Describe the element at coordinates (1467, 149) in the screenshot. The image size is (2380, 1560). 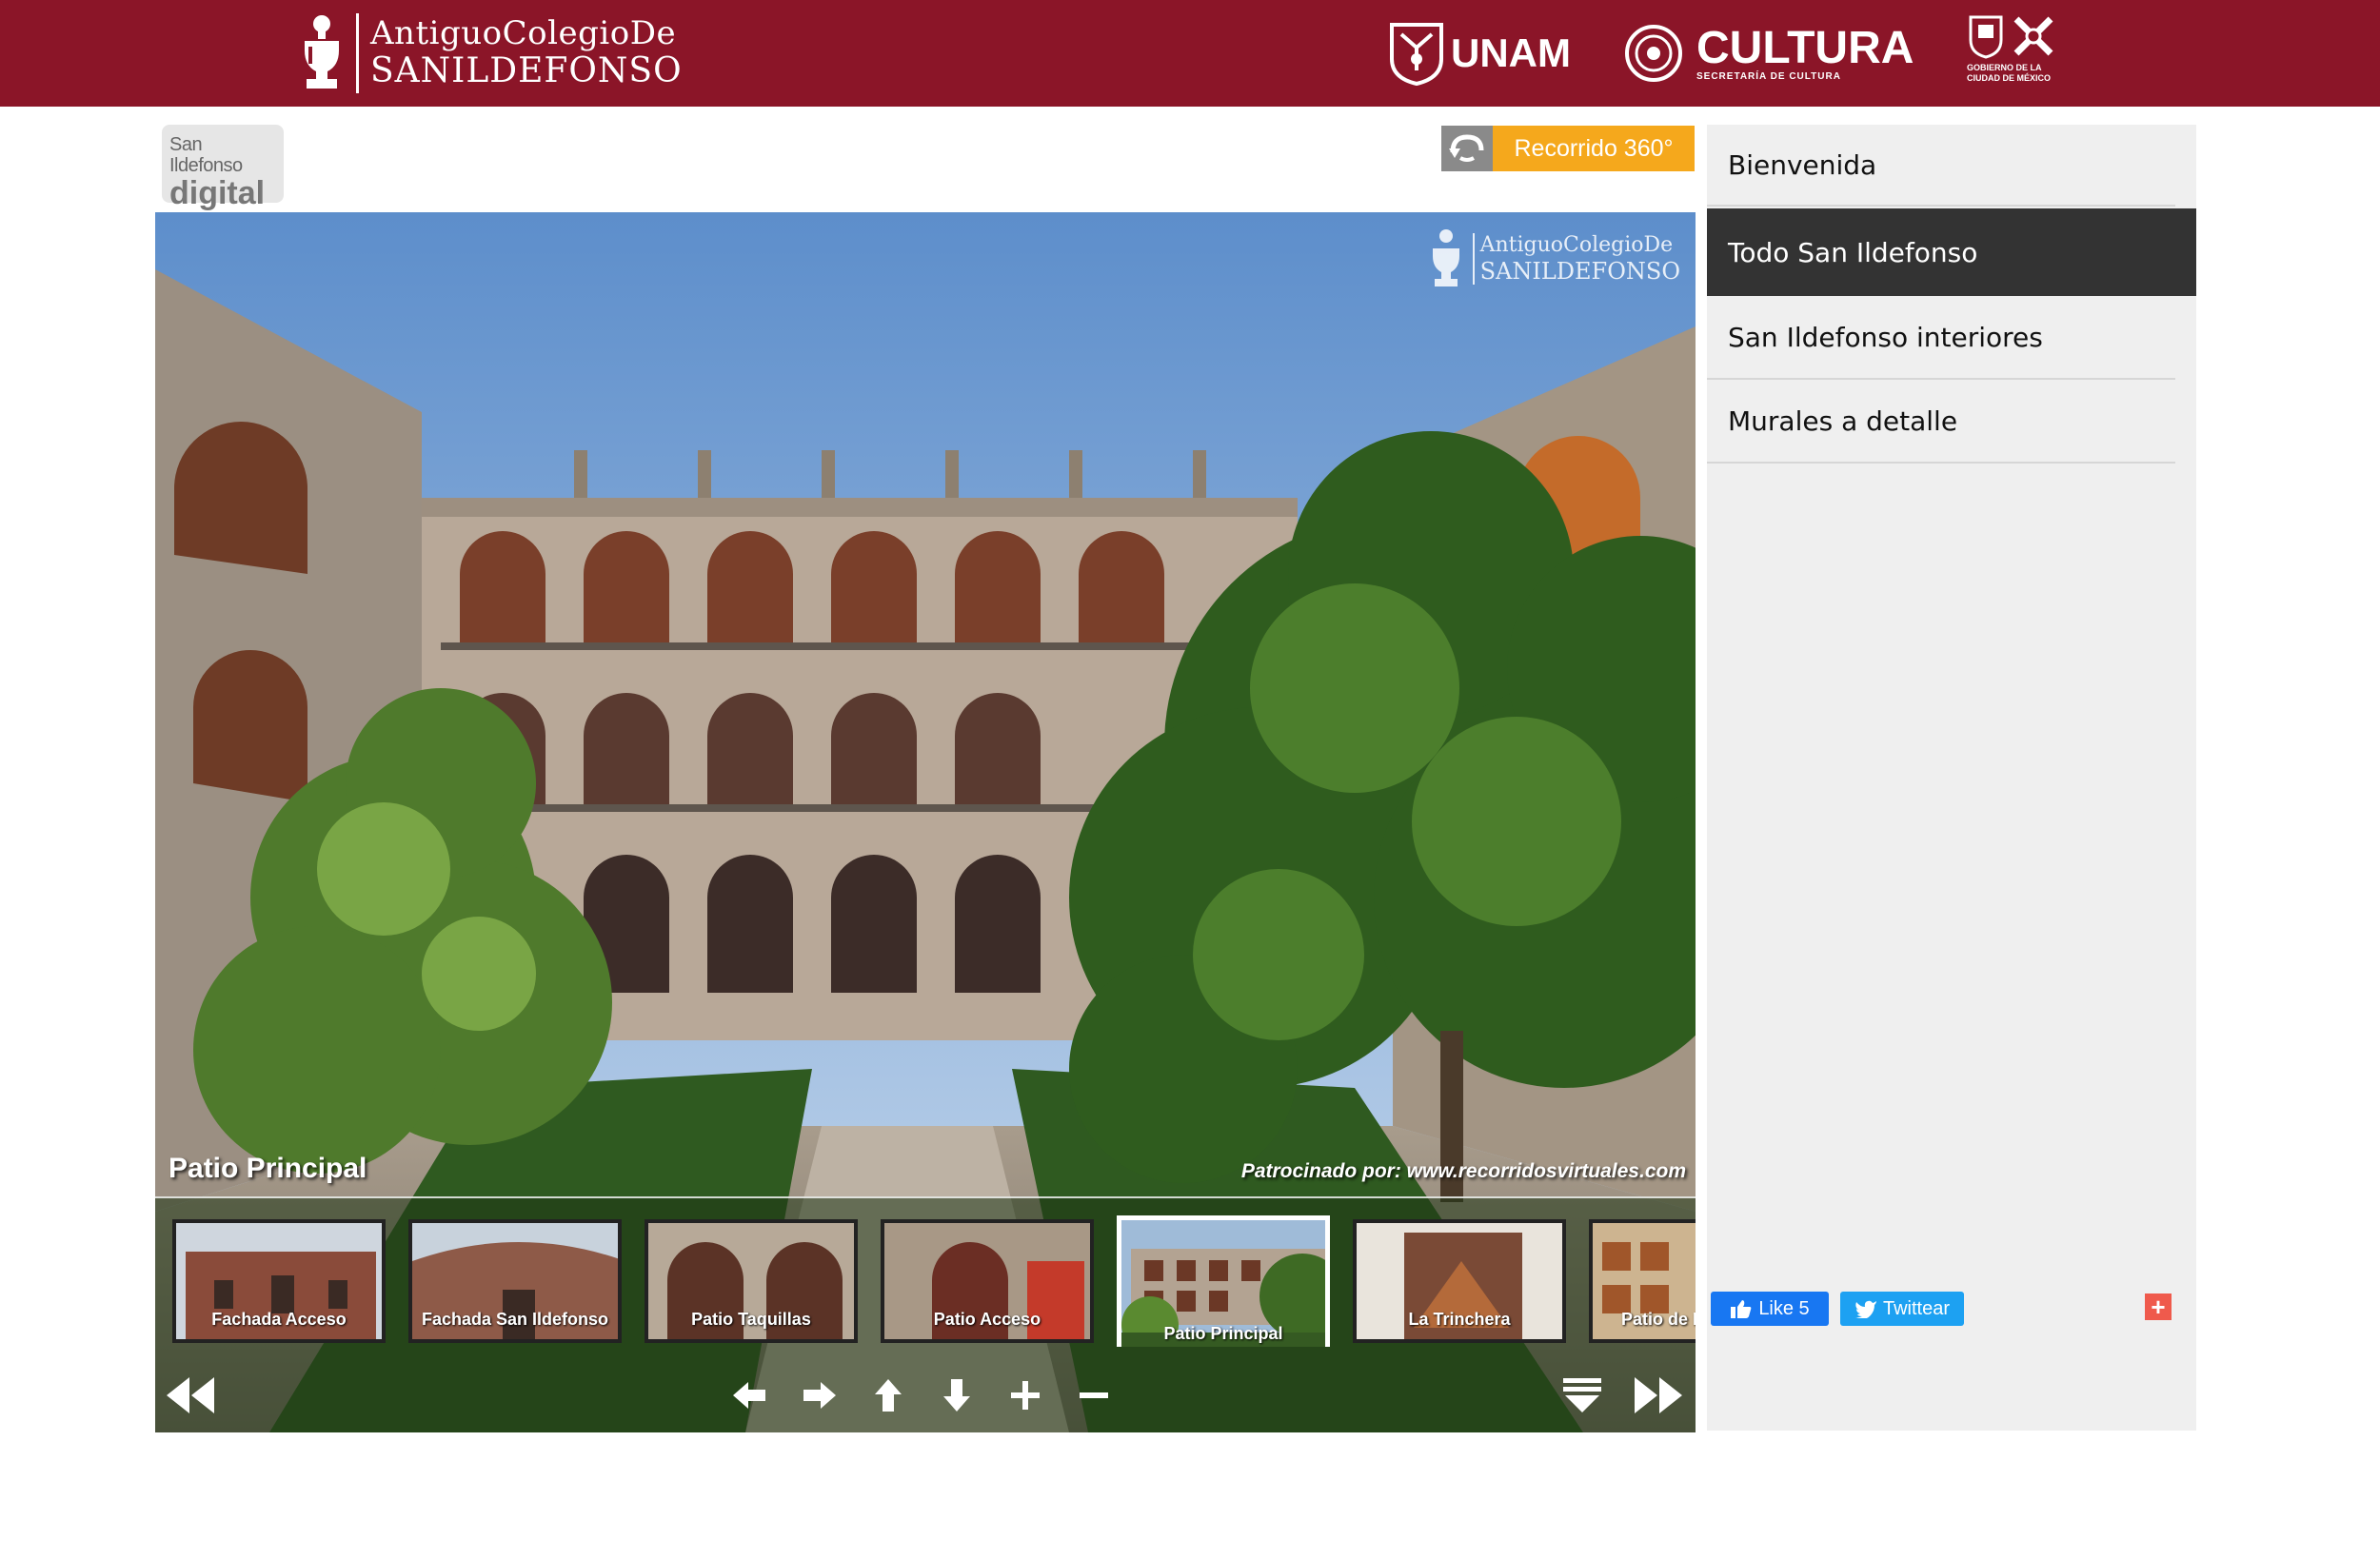
I see `rotate-360-icon` at that location.